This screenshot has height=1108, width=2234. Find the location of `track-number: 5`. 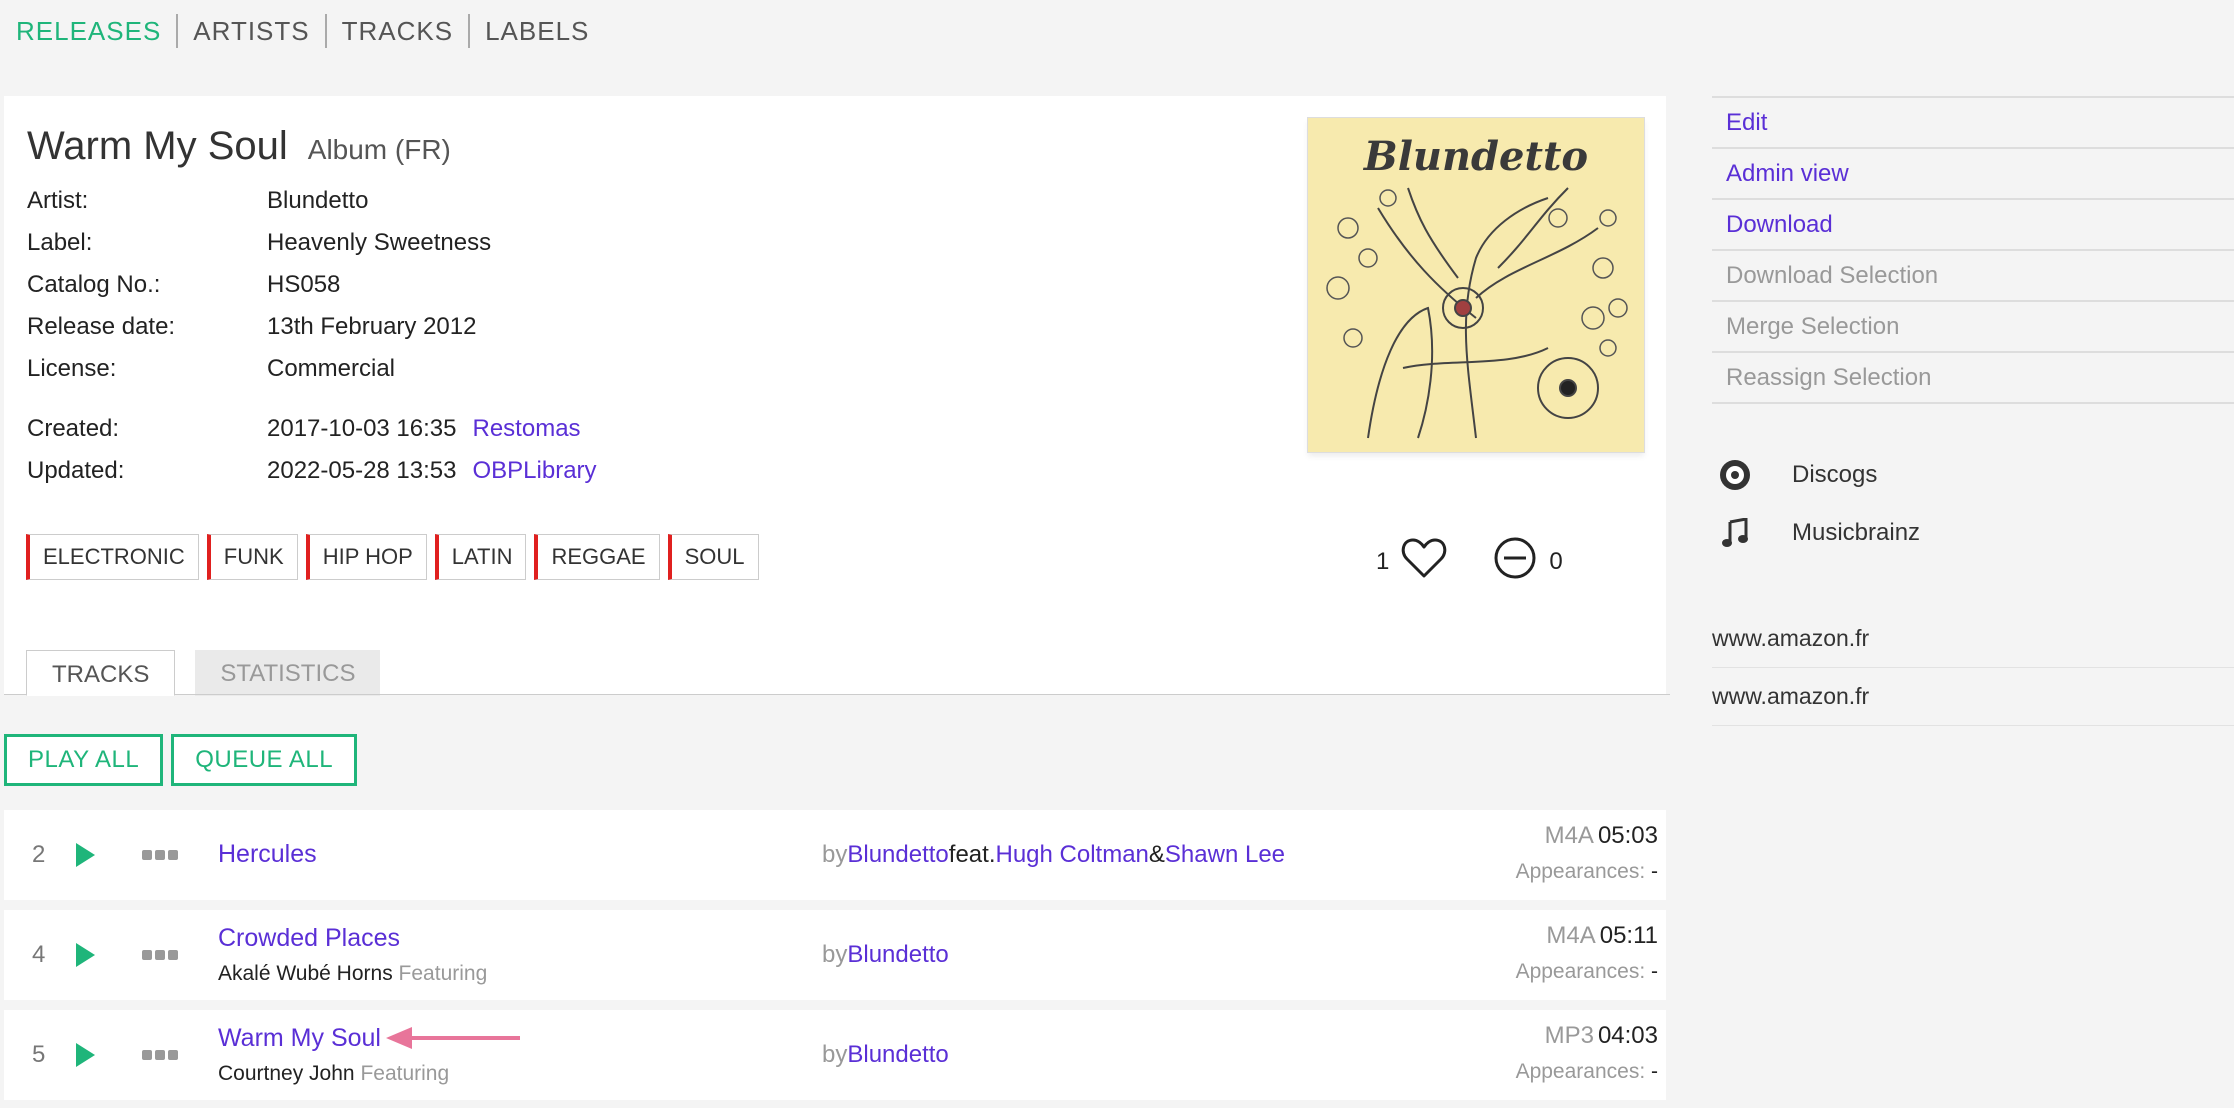

track-number: 5 is located at coordinates (39, 1054).